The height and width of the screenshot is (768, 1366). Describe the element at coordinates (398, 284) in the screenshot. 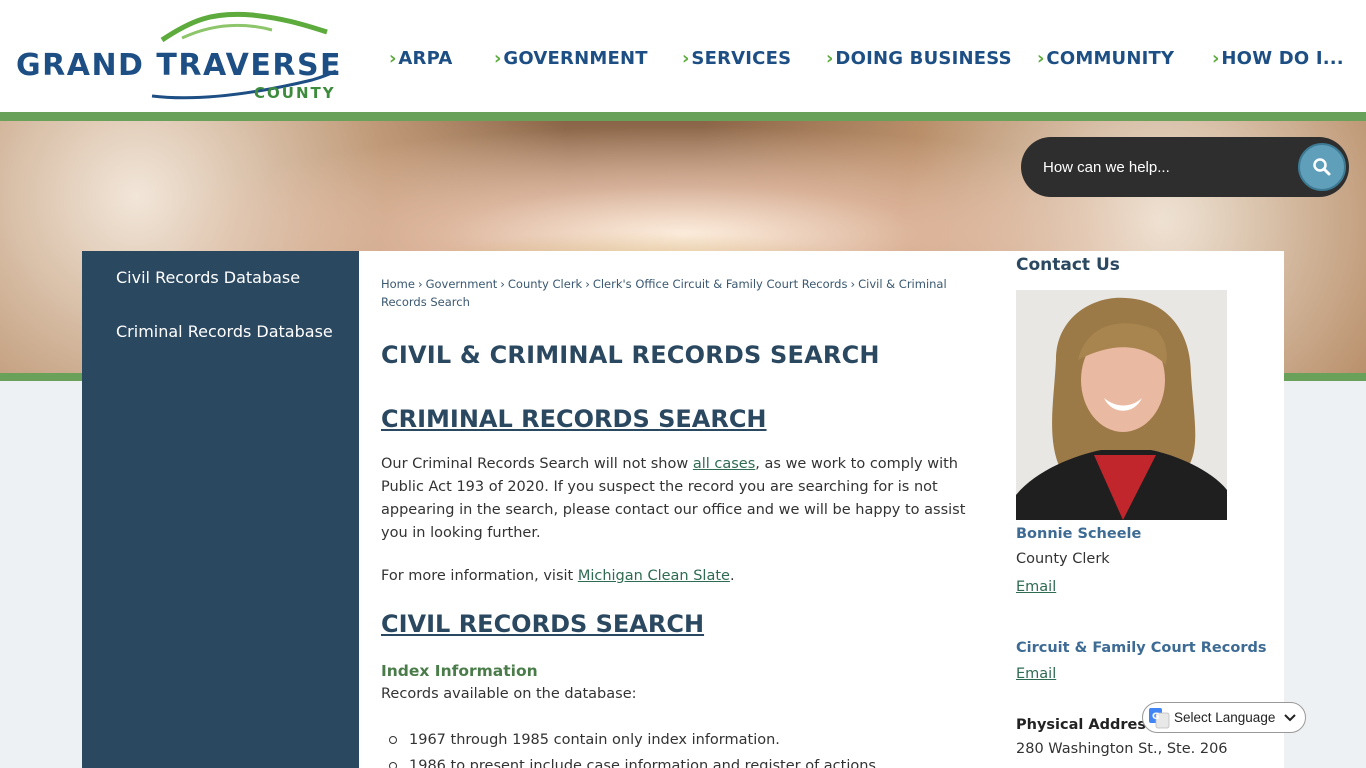

I see `breadcrumb-home: Home` at that location.